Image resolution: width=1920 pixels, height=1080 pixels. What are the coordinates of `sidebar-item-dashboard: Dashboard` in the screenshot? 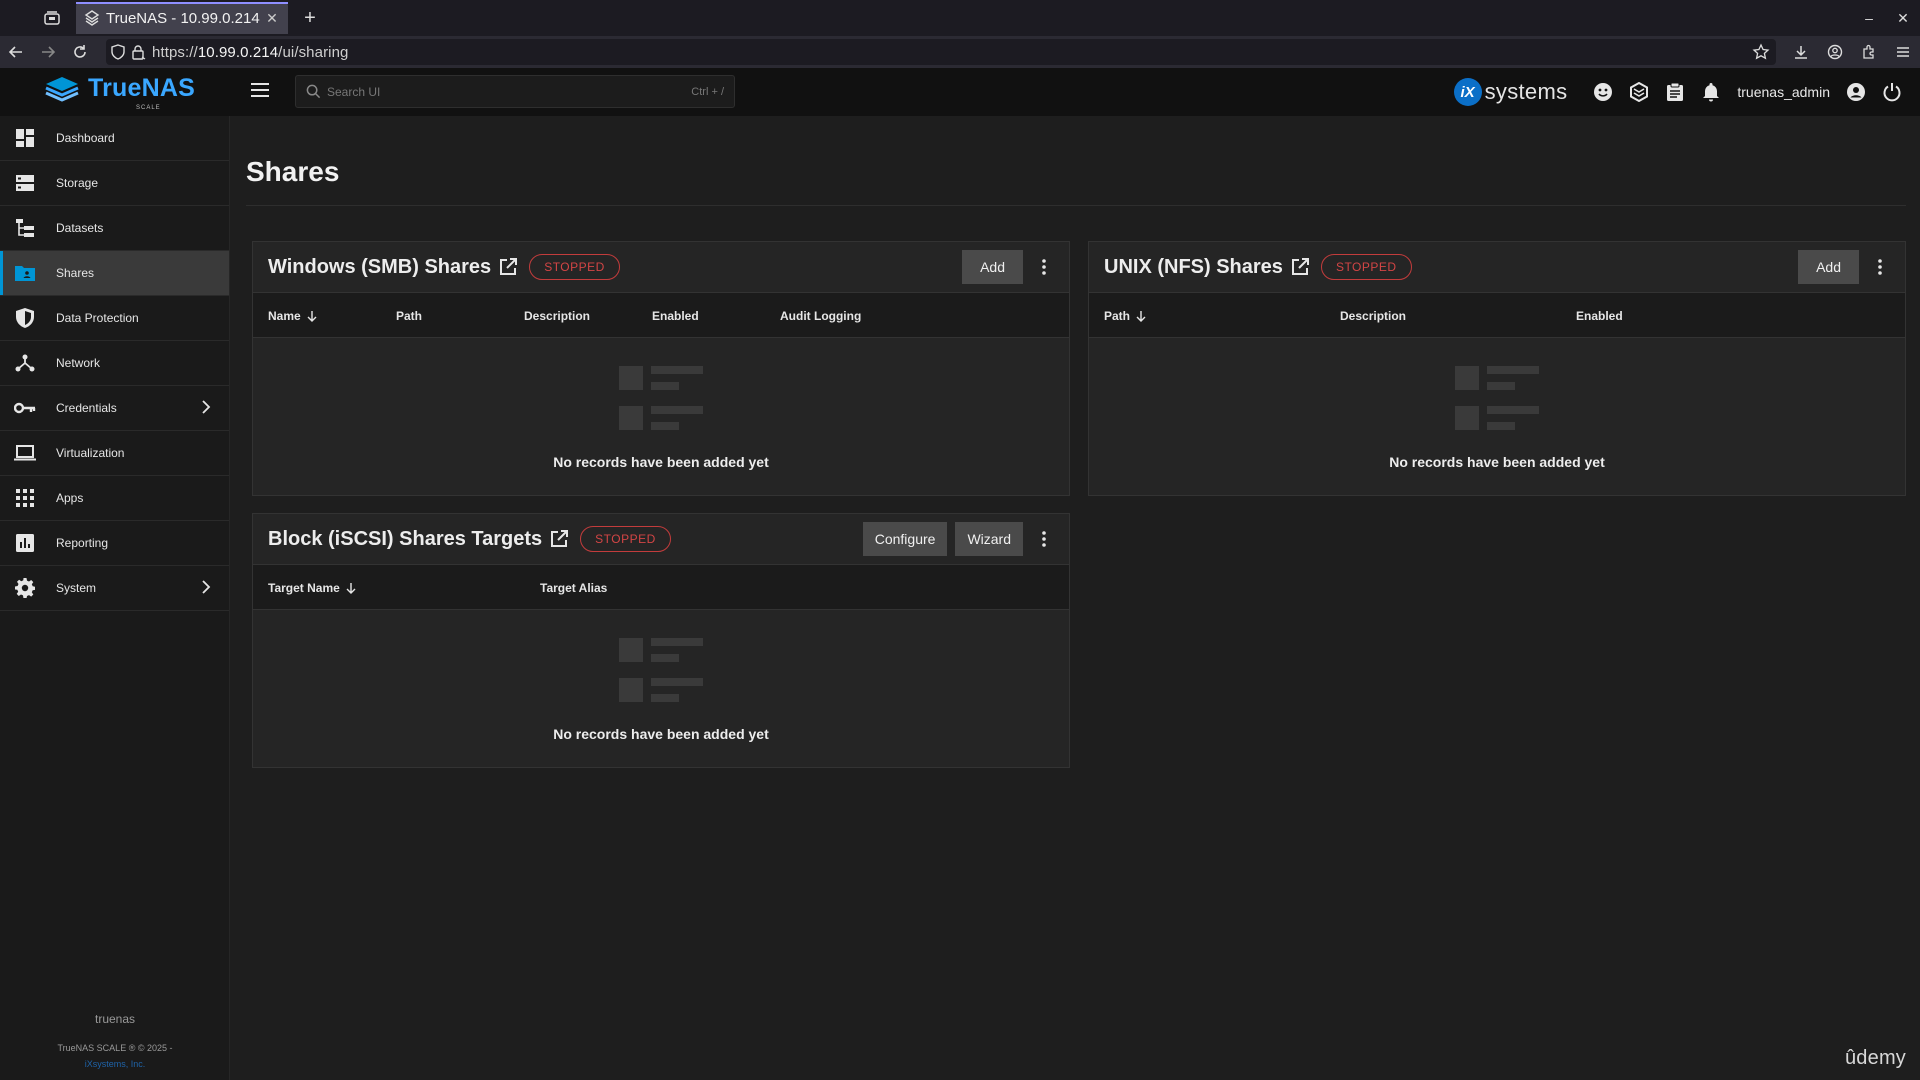 It's located at (114, 138).